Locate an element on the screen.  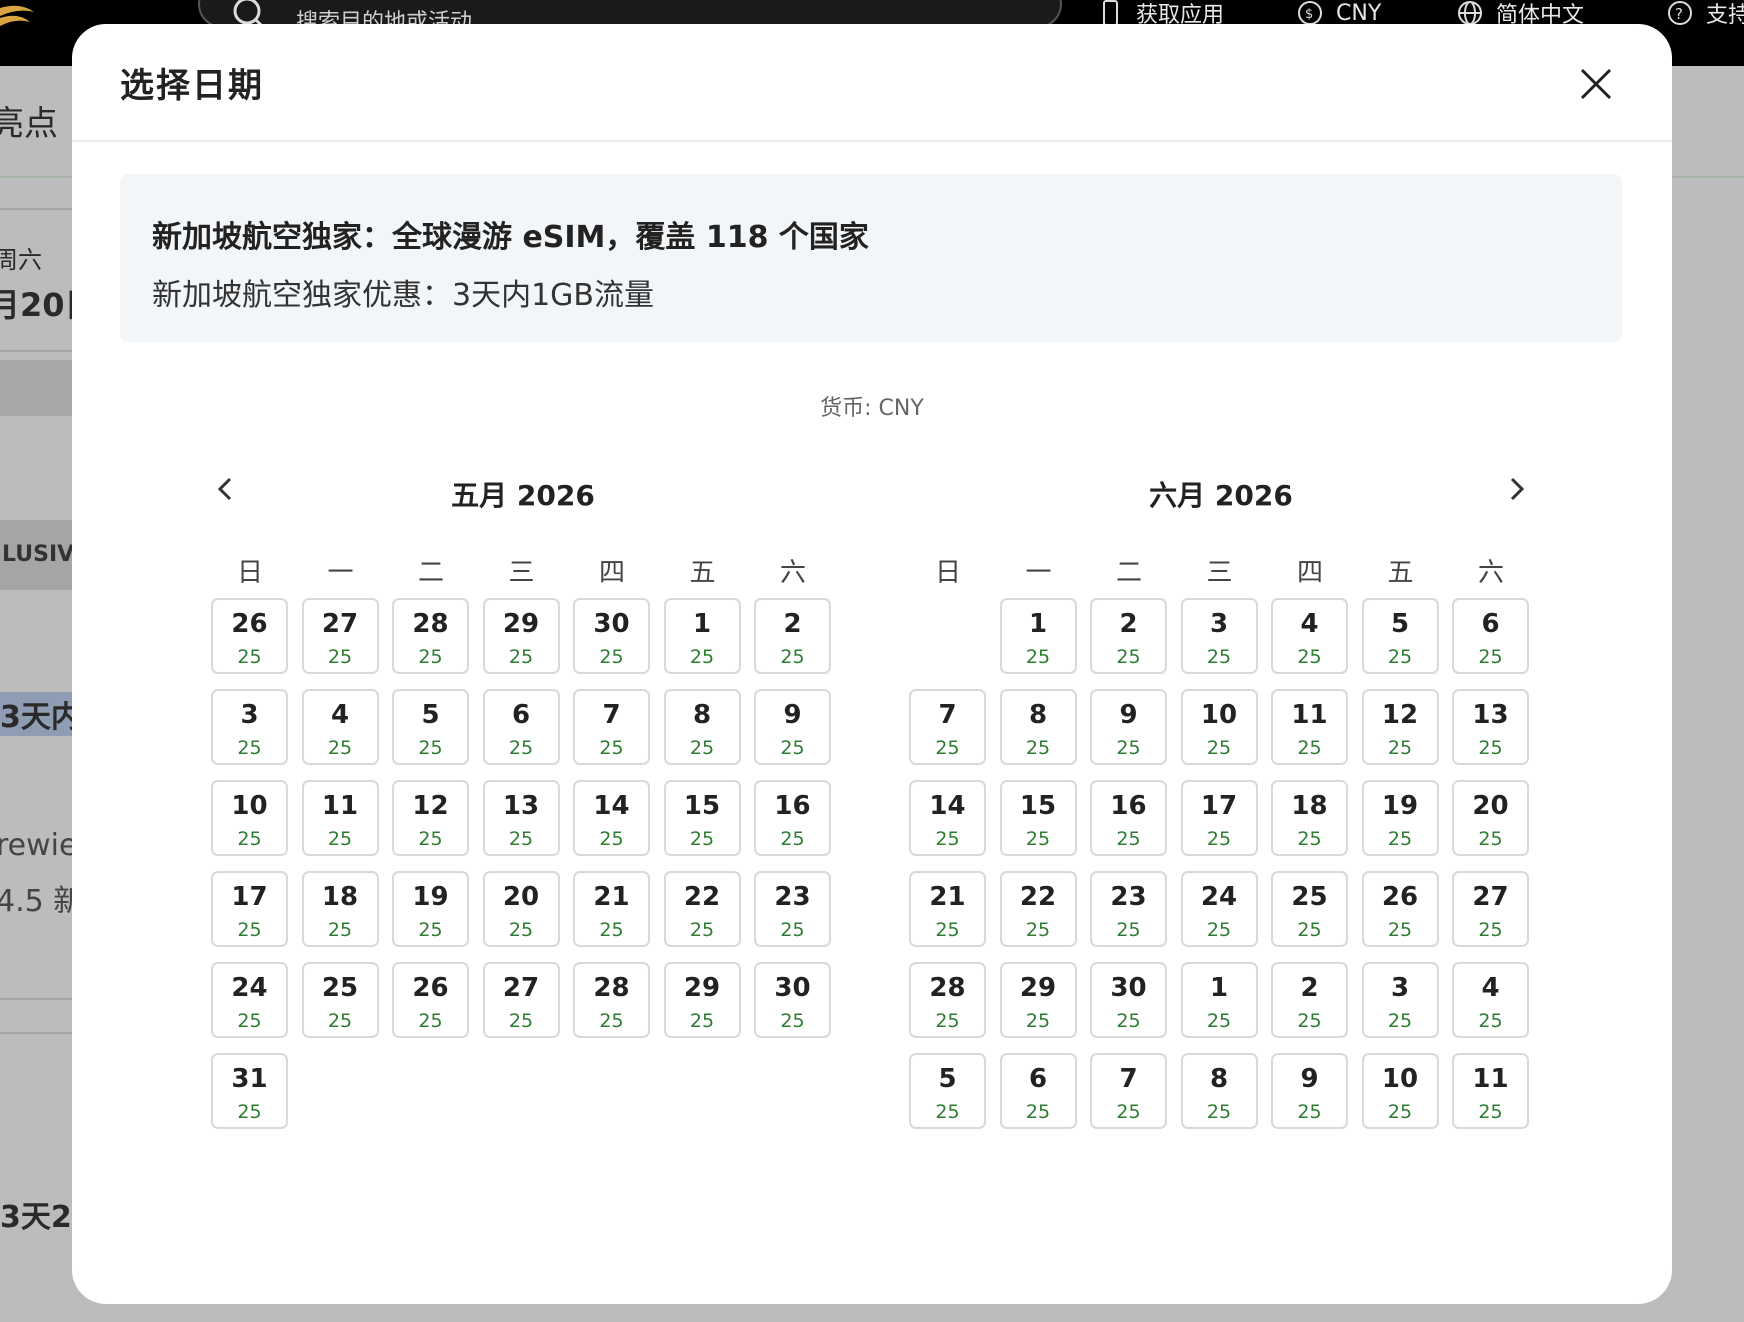
bg-plan-title: 3天2 is located at coordinates (36, 1217).